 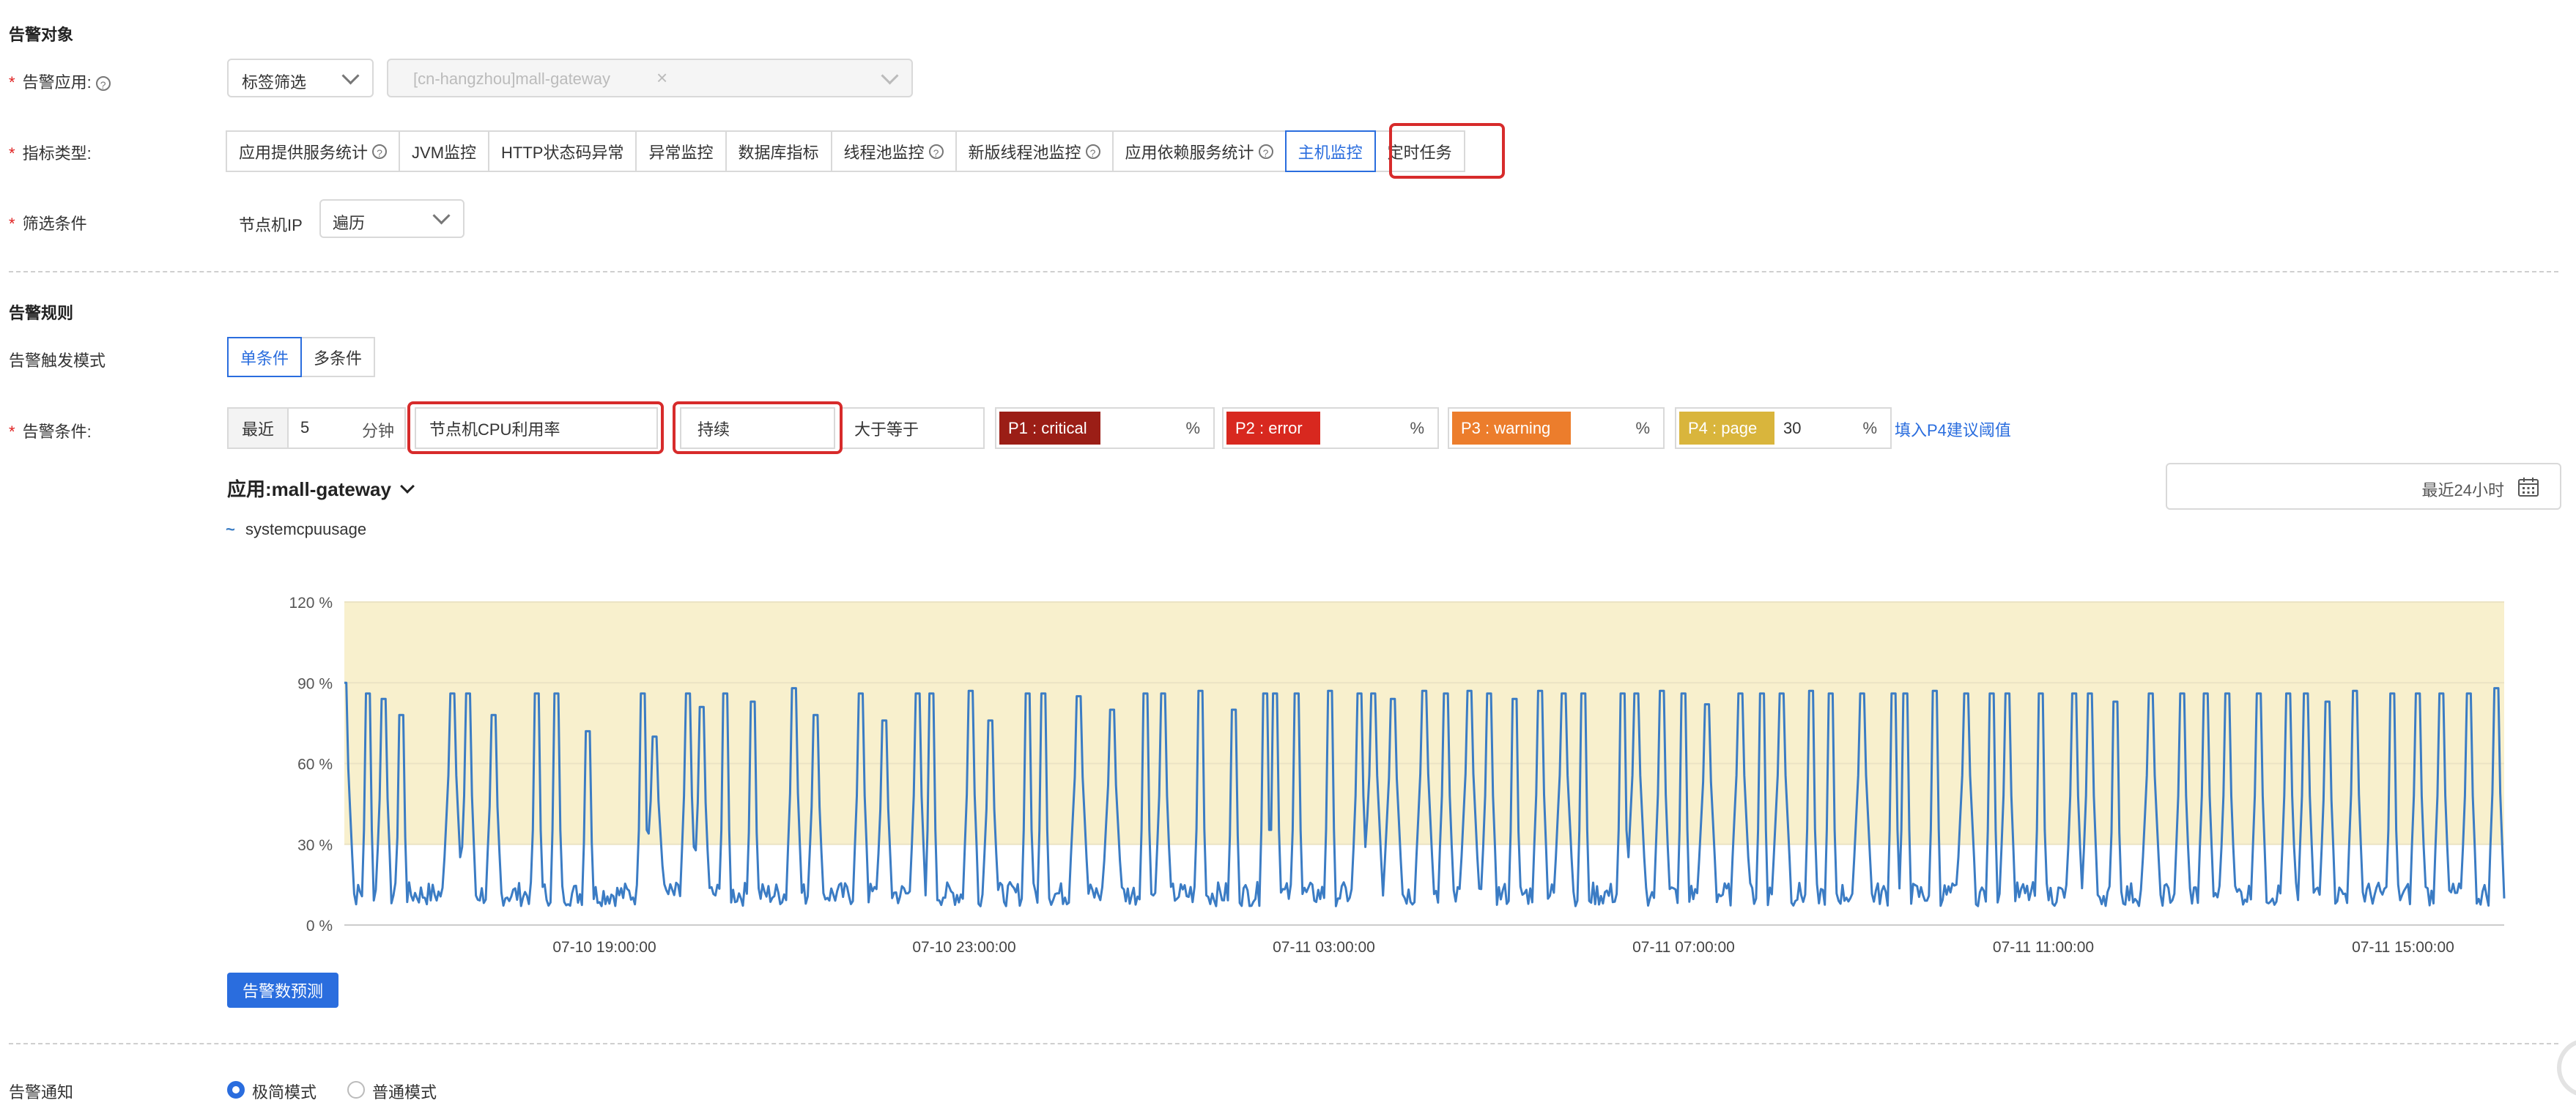 What do you see at coordinates (315, 845) in the screenshot?
I see `y-tick-label: 30 %` at bounding box center [315, 845].